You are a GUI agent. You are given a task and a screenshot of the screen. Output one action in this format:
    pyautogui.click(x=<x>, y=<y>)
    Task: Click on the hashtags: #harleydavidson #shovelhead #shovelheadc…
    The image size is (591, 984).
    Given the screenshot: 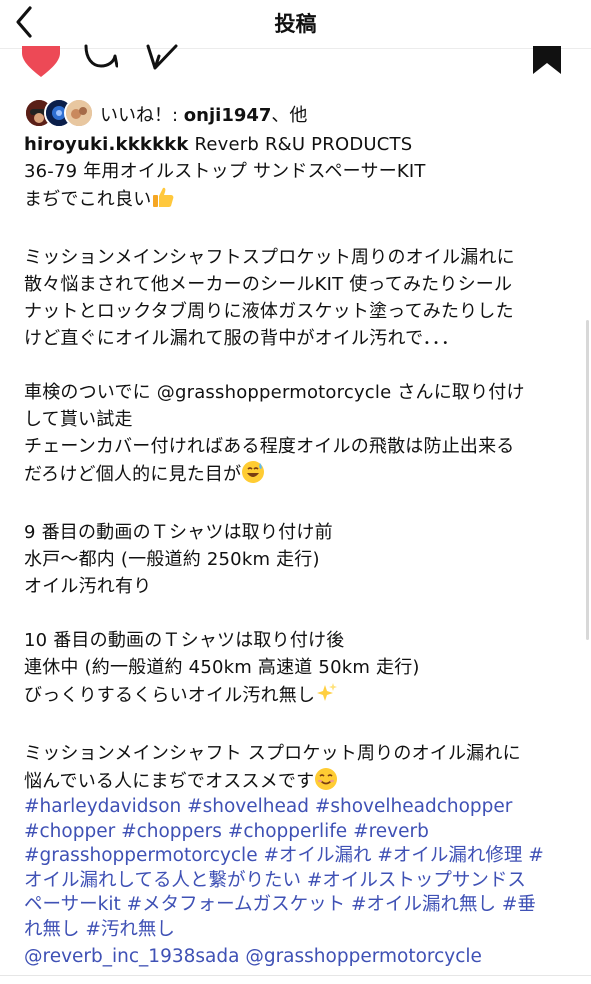 What is the action you would take?
    pyautogui.click(x=298, y=868)
    